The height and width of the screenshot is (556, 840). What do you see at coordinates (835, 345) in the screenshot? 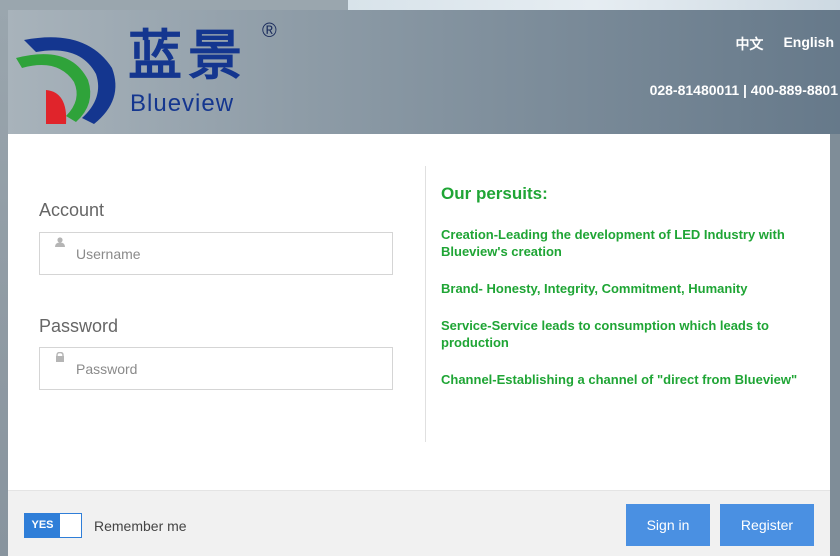
I see `background-right-edge` at bounding box center [835, 345].